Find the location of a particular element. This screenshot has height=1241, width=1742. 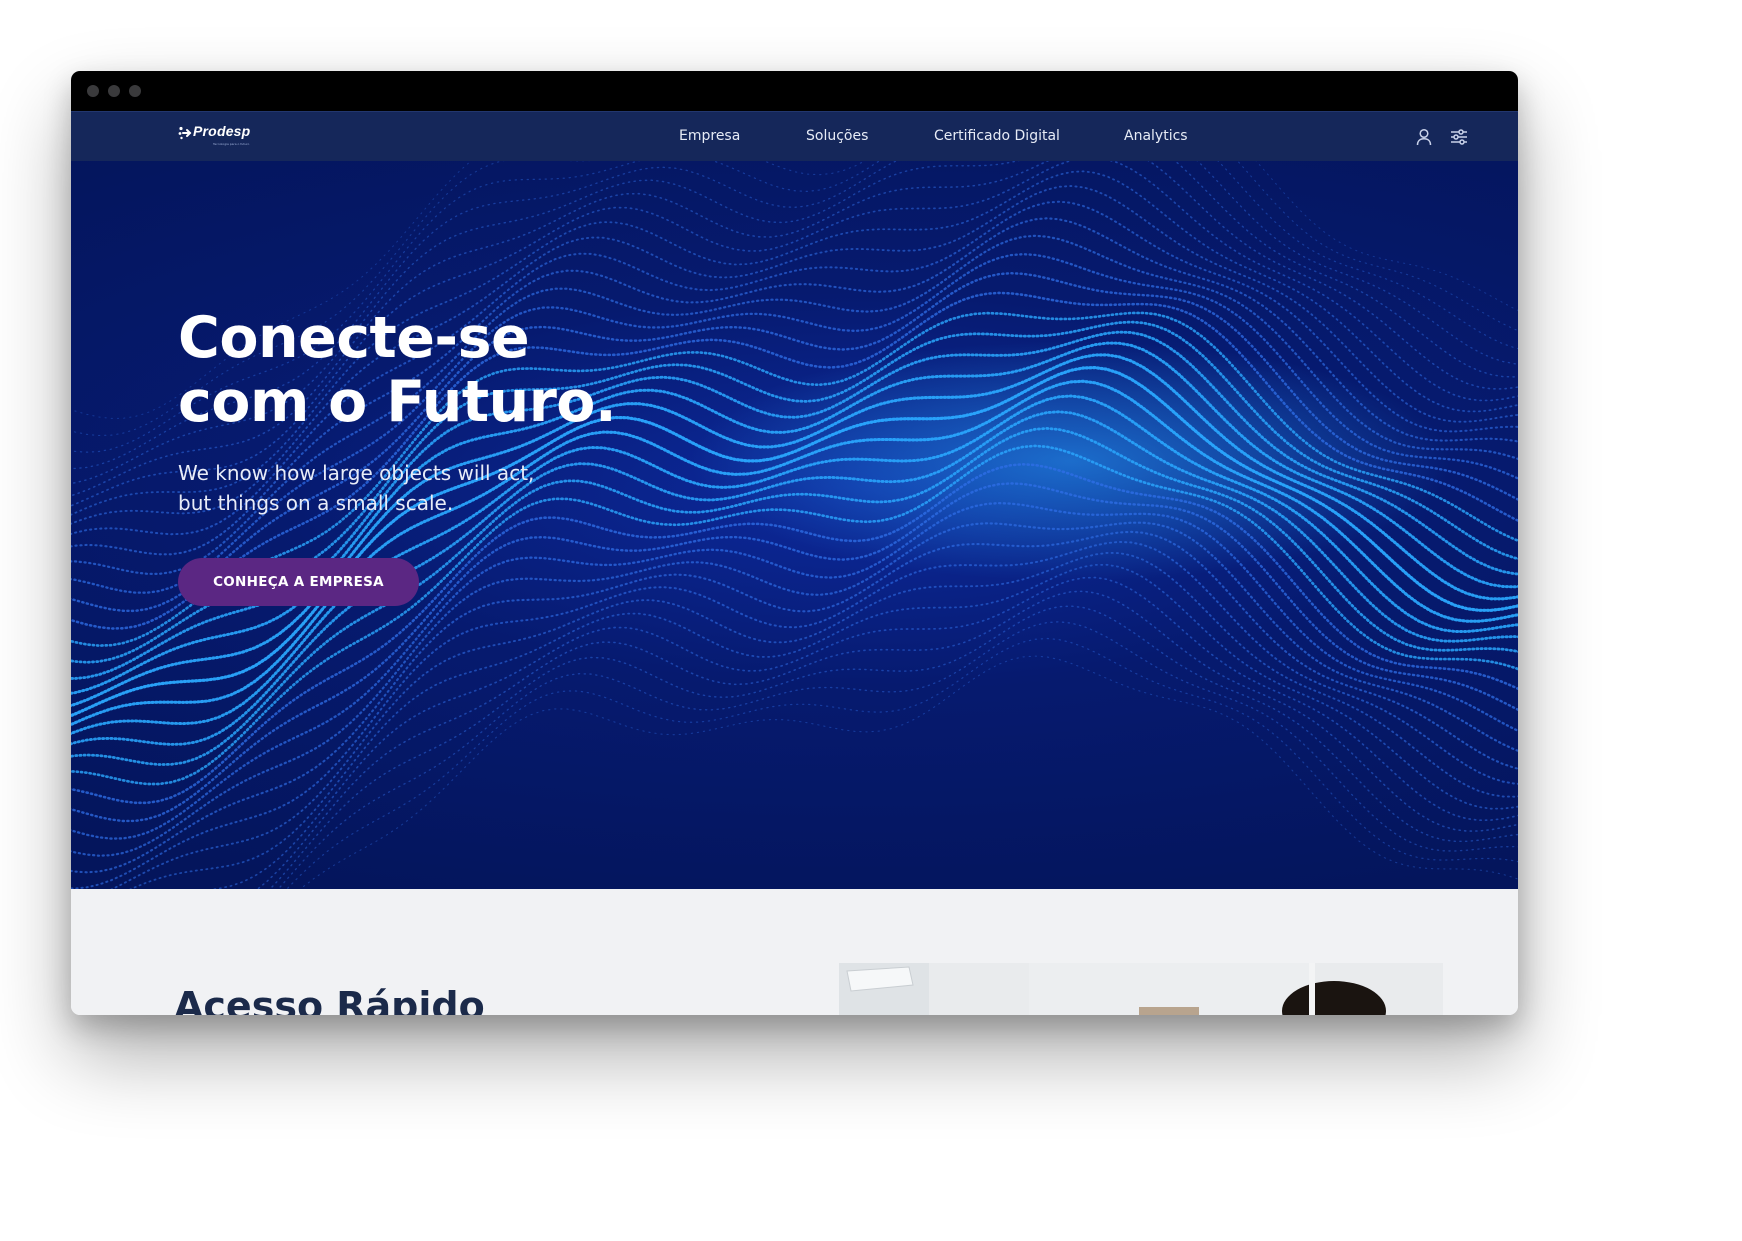

prodesp-logo: Prodesp Tecnologia para o futuro is located at coordinates (233, 137).